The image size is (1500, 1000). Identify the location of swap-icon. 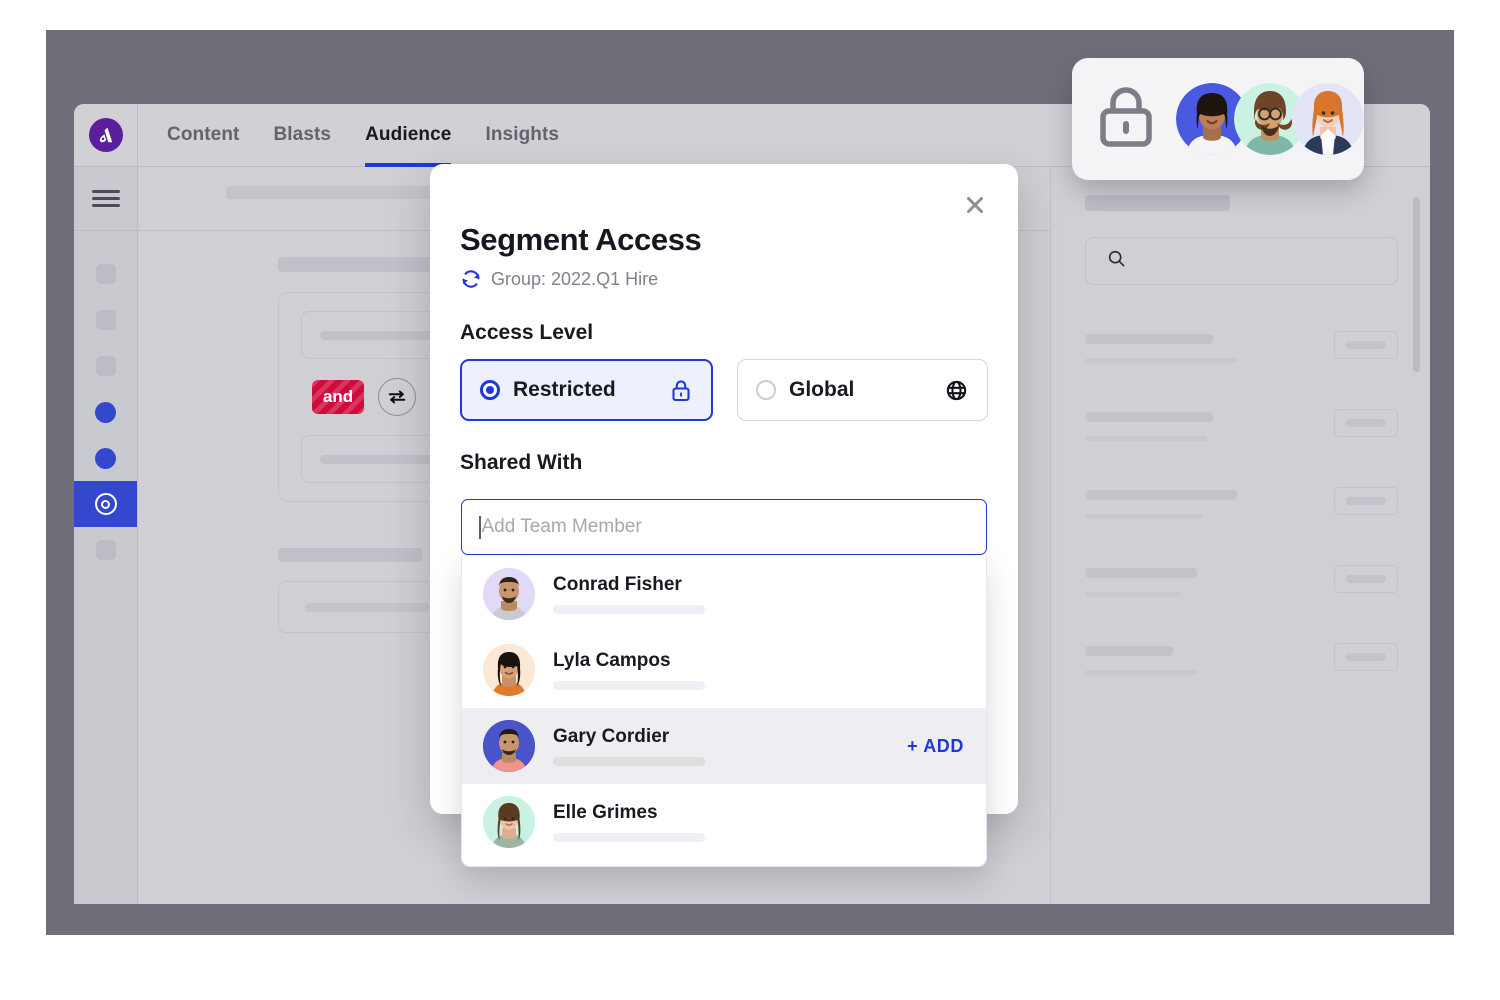
(397, 397).